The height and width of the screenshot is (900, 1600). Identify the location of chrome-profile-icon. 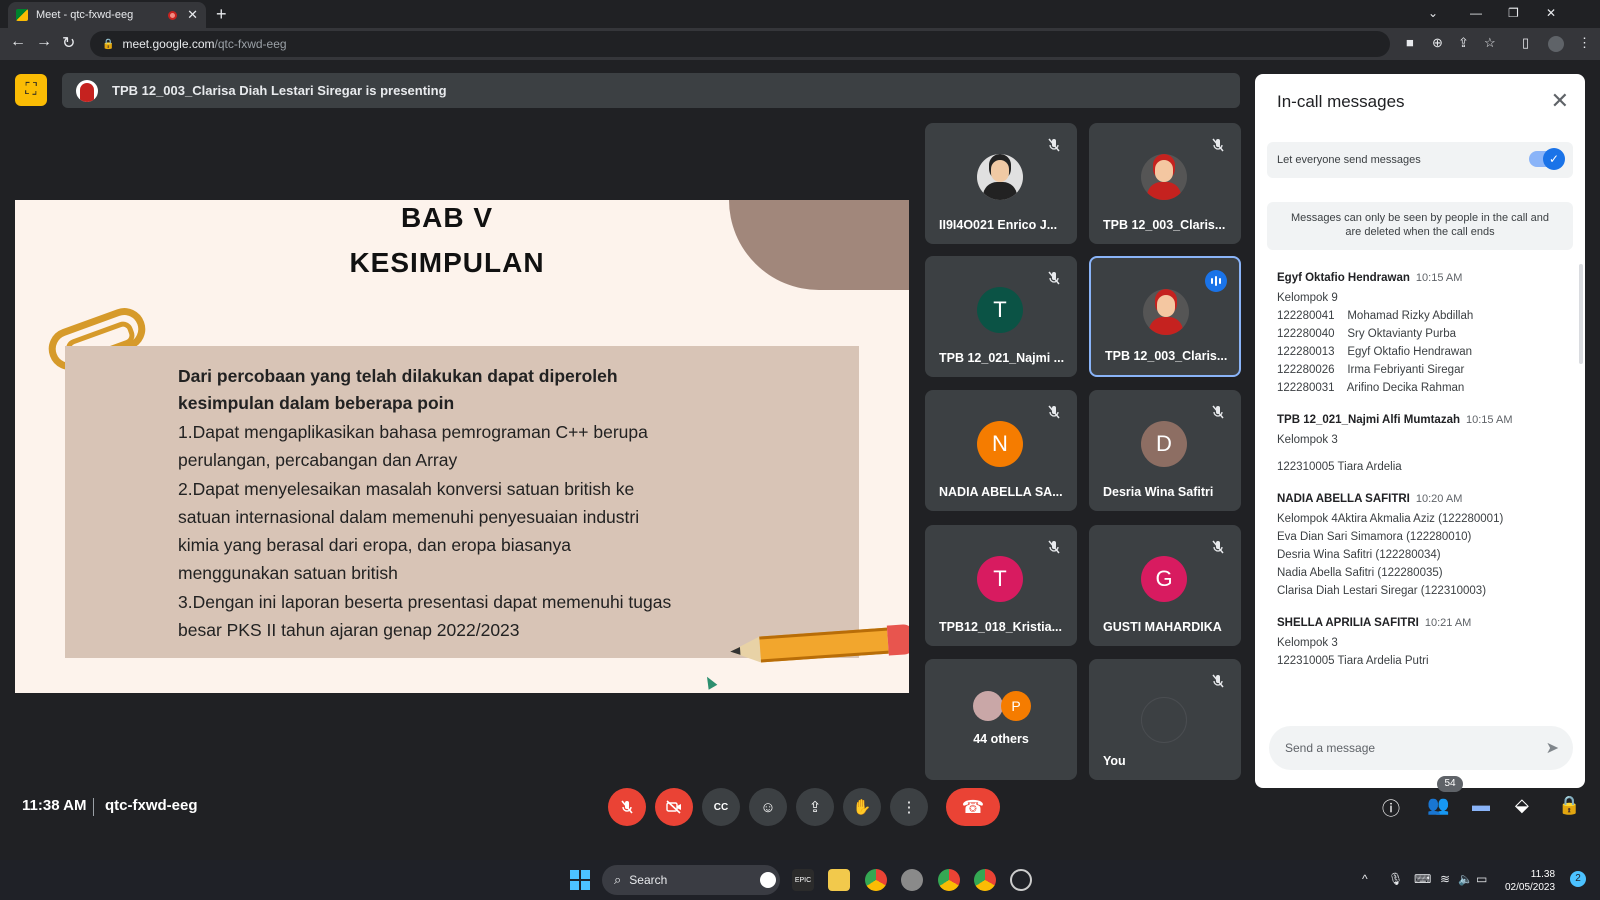
(949, 880).